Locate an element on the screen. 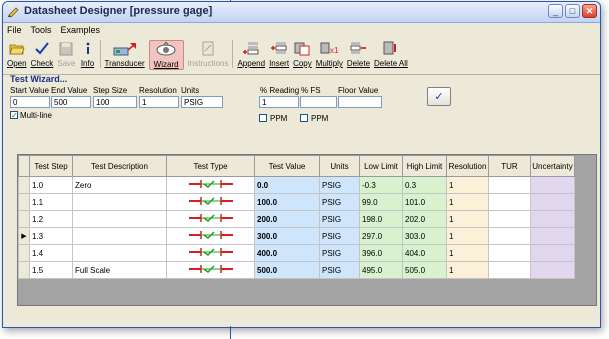 This screenshot has width=609, height=339. menu-examples: Examples is located at coordinates (81, 30).